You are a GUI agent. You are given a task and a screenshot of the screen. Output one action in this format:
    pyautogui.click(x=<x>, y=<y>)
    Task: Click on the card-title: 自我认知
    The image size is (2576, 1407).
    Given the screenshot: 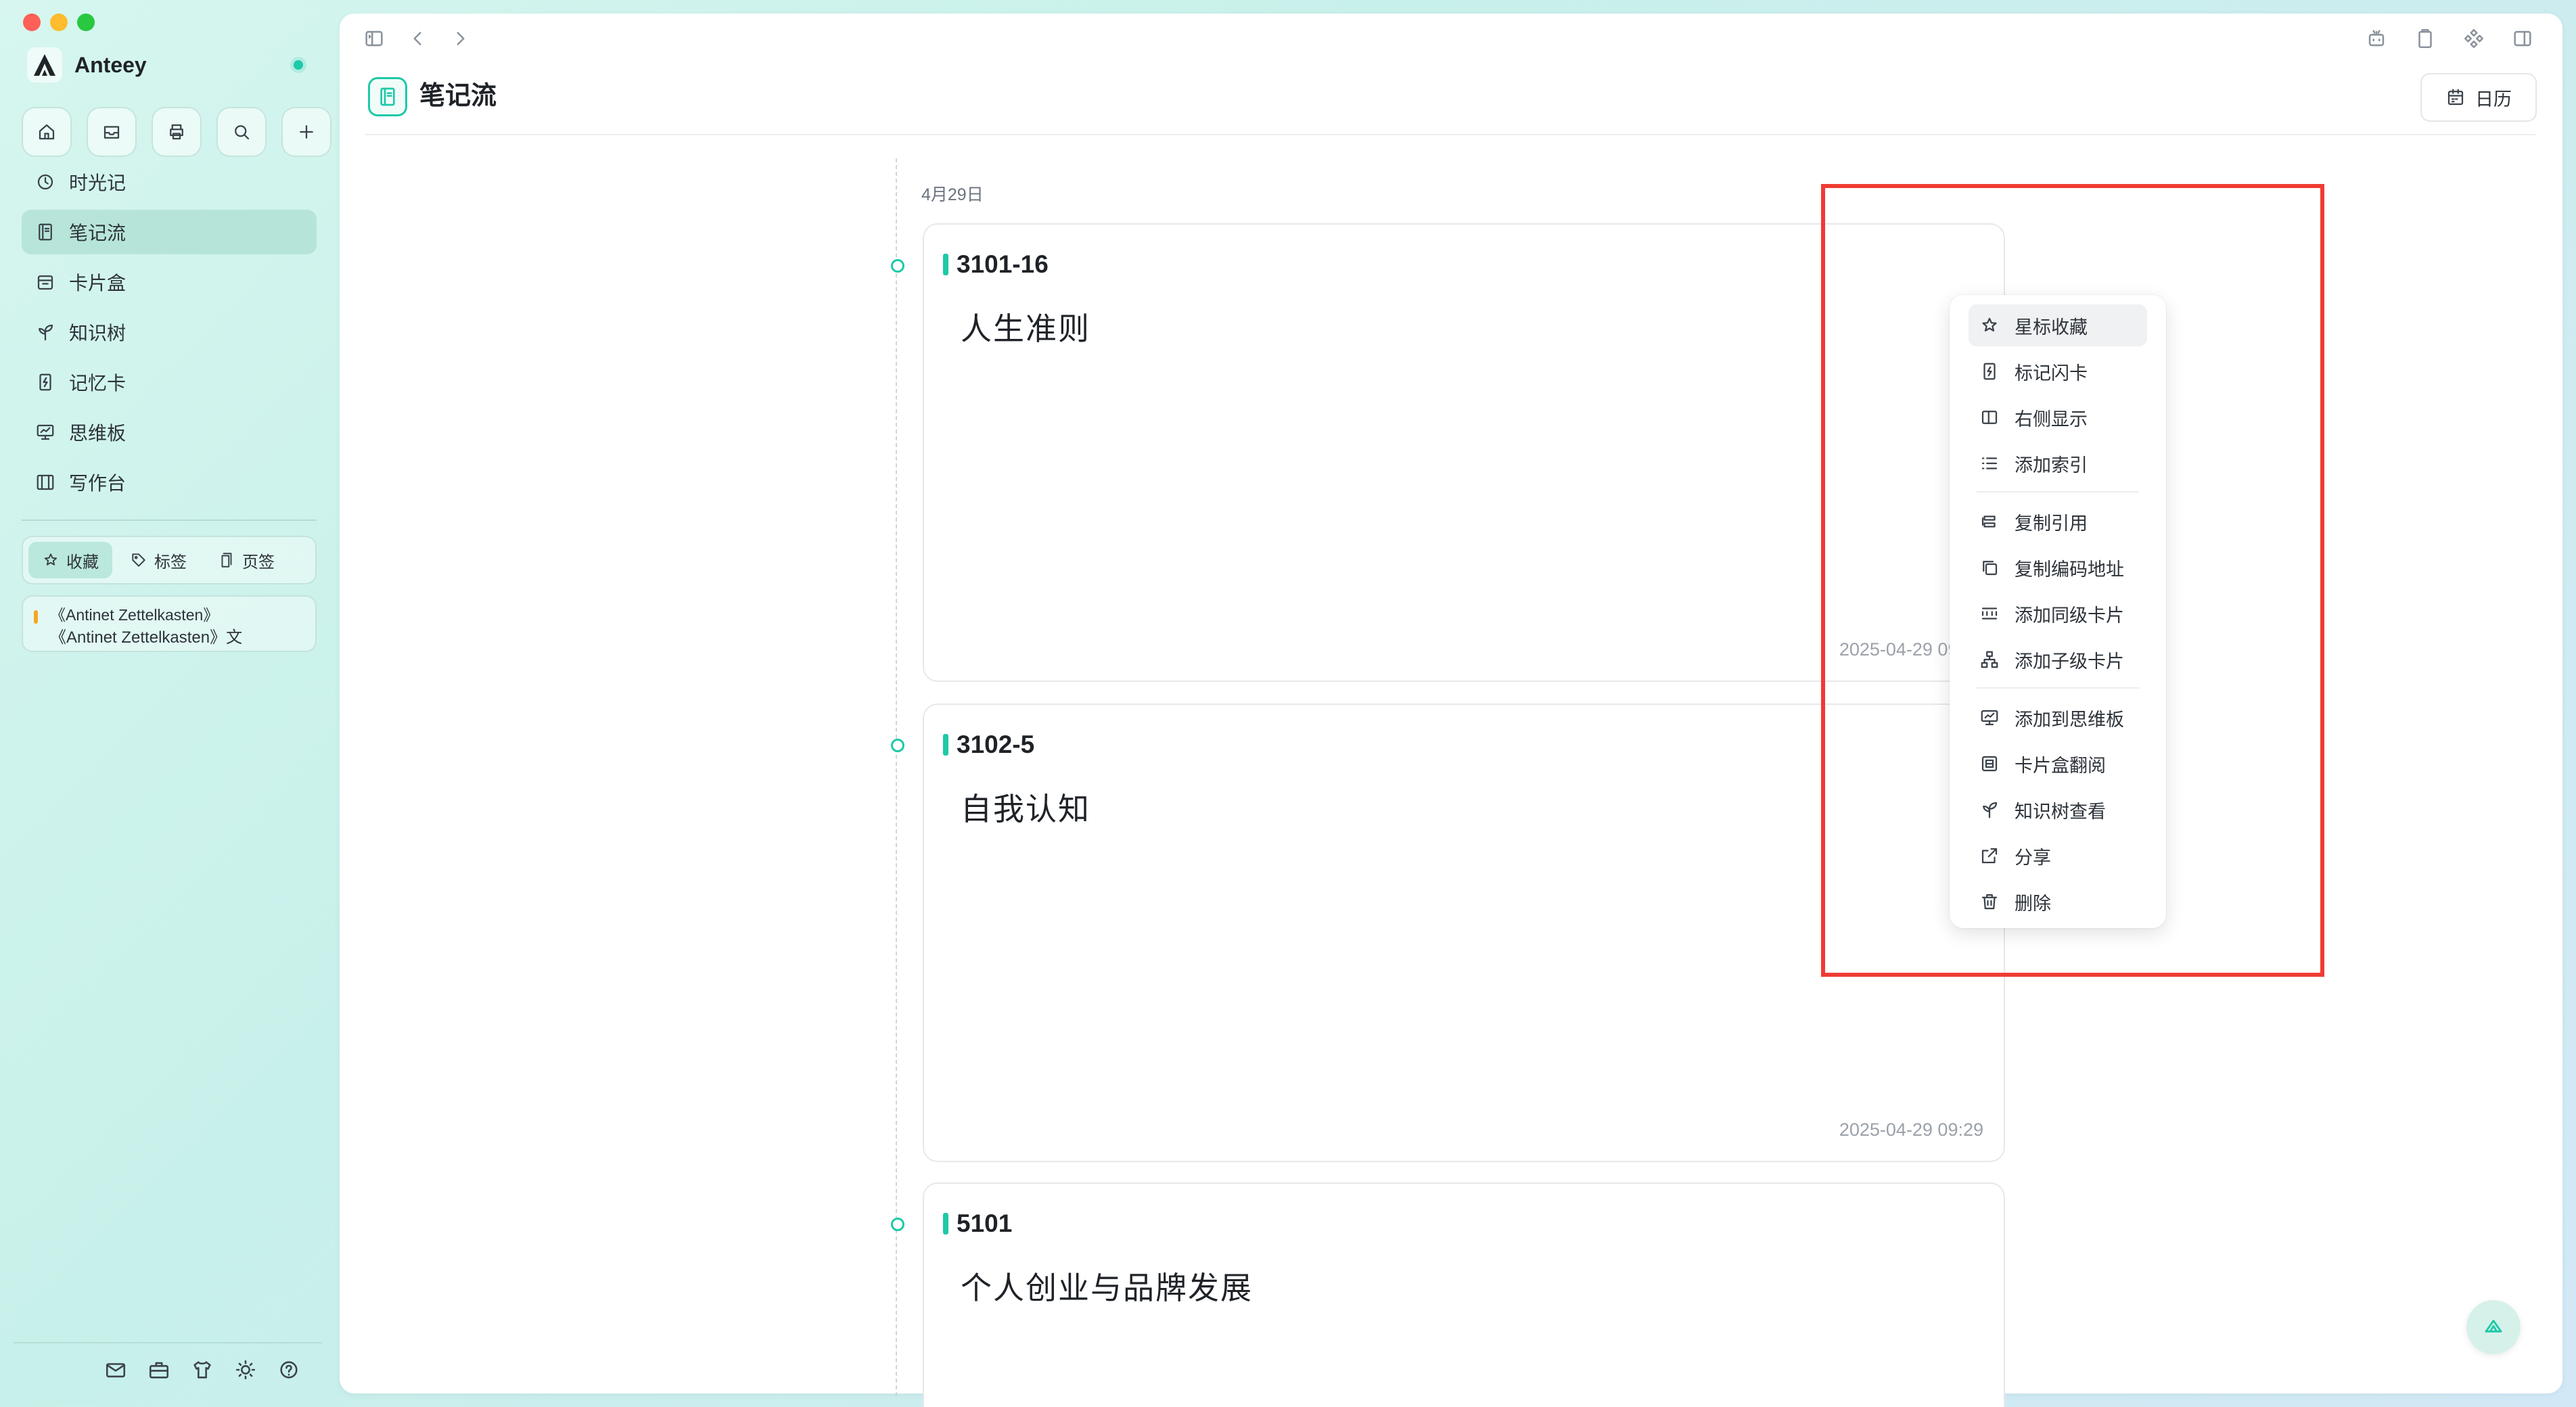 What is the action you would take?
    pyautogui.click(x=1025, y=809)
    